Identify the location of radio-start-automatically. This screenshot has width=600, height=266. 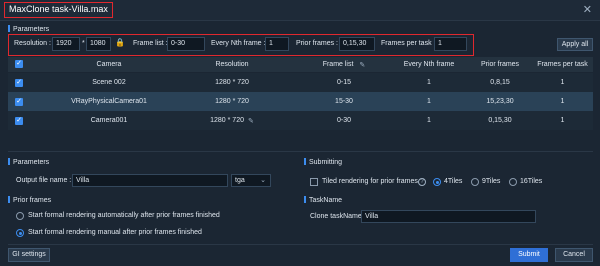
(20, 216).